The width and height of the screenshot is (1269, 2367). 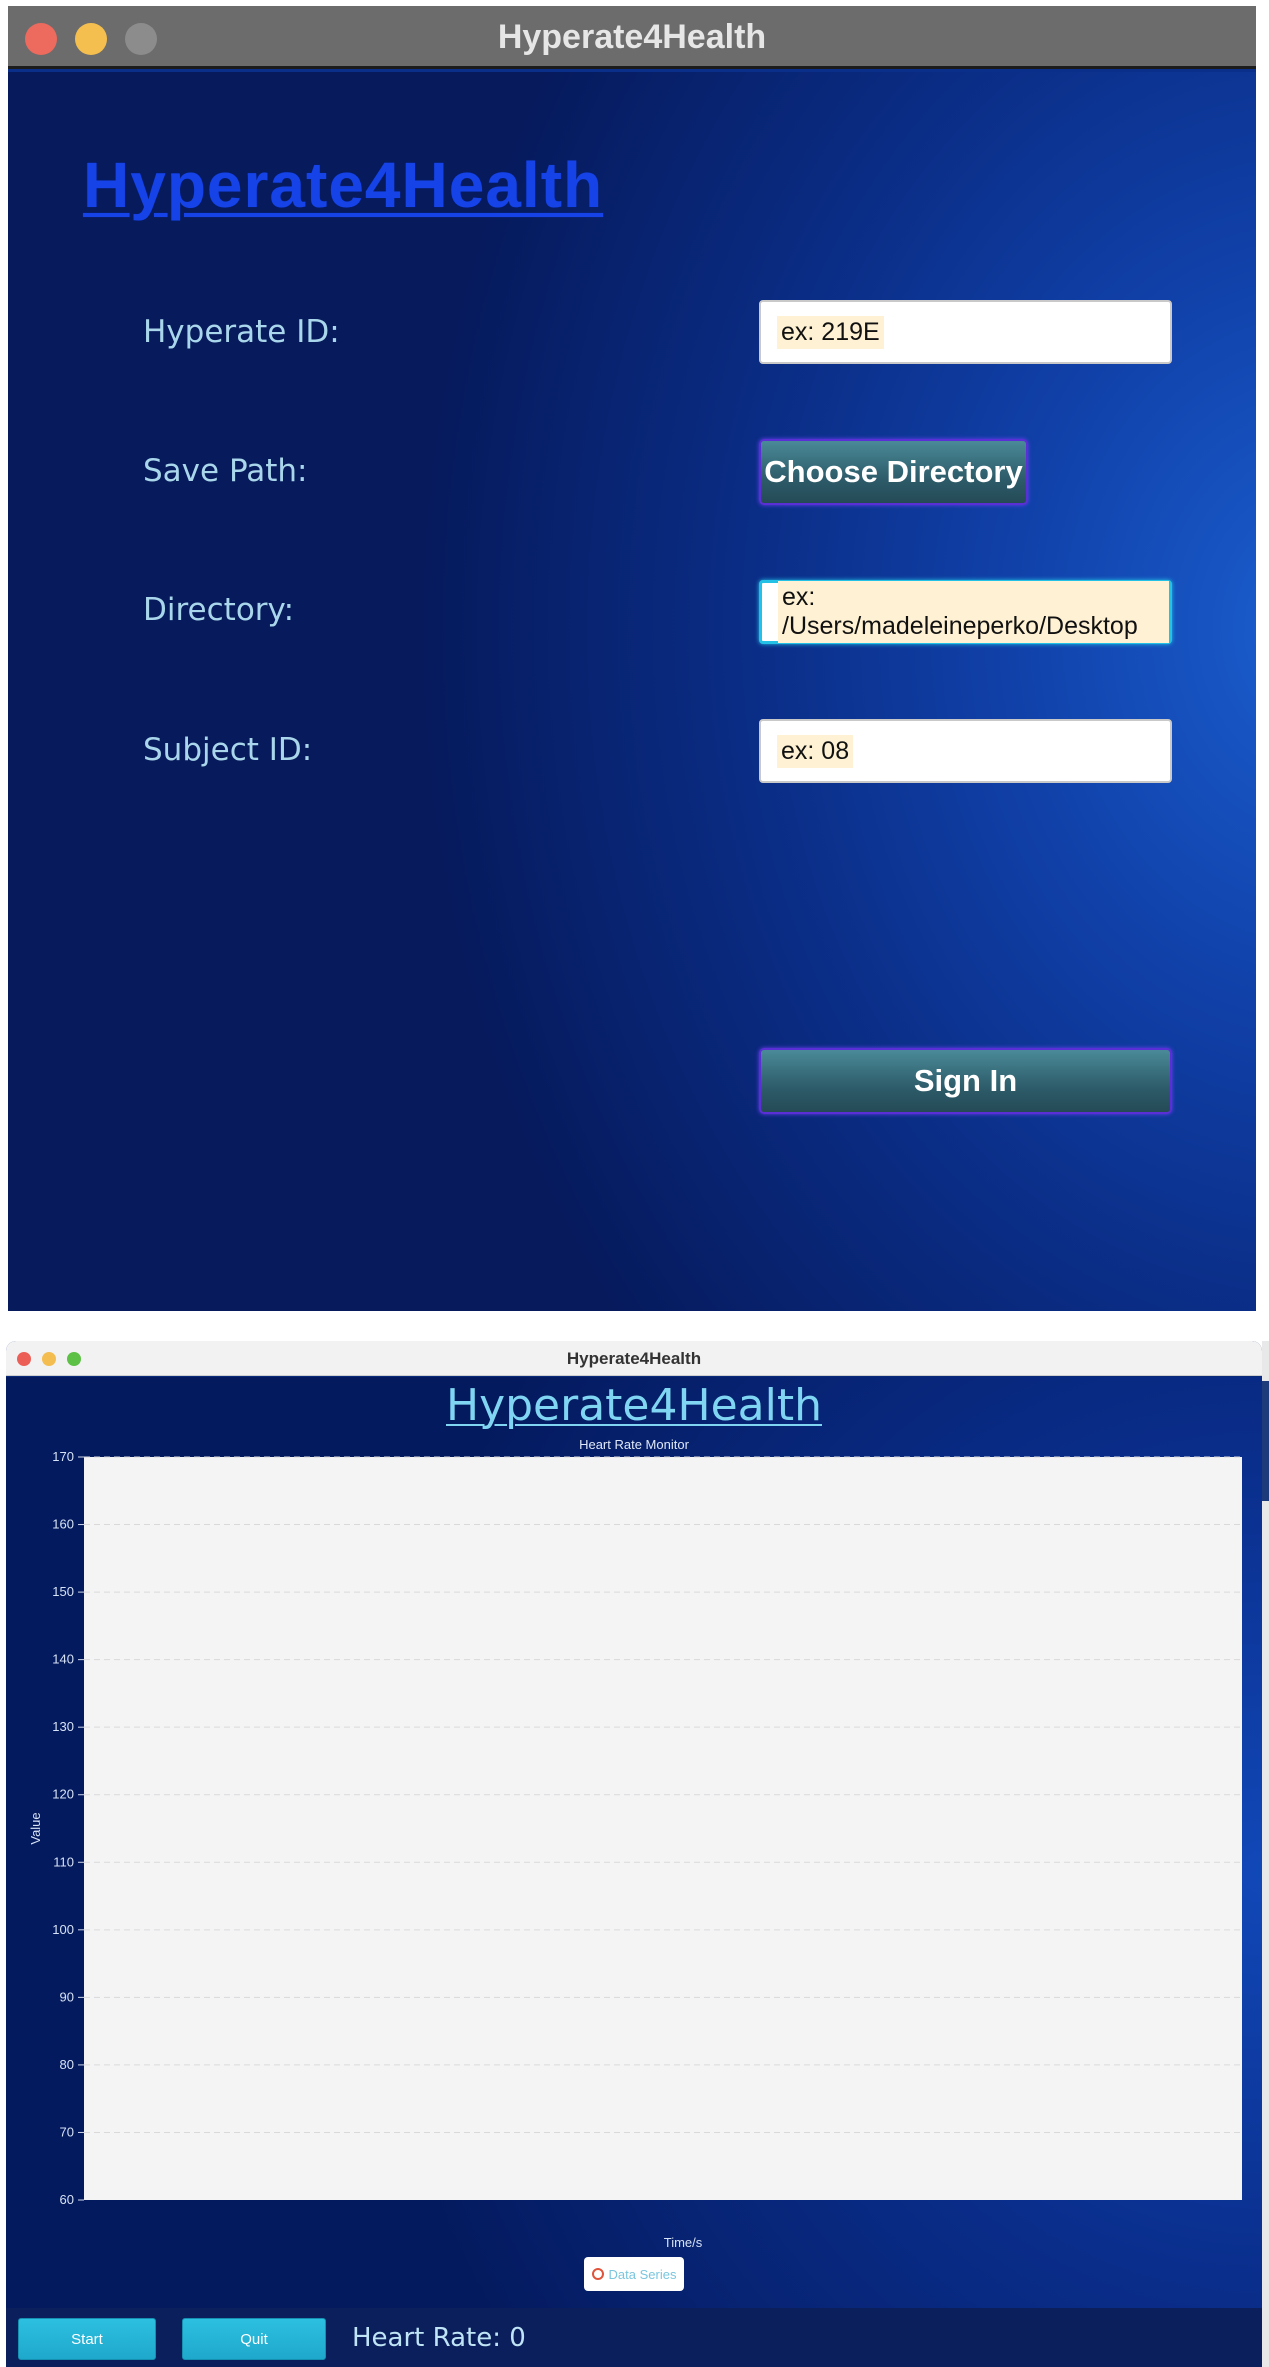 I want to click on hyperate-id-placeholder: ex: 219E, so click(x=830, y=332).